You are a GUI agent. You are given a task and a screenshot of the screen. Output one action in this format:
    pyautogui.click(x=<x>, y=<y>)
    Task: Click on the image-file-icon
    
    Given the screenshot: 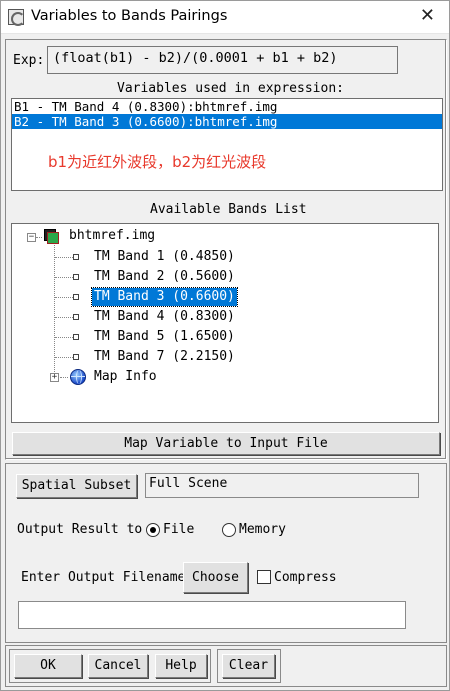 What is the action you would take?
    pyautogui.click(x=52, y=237)
    